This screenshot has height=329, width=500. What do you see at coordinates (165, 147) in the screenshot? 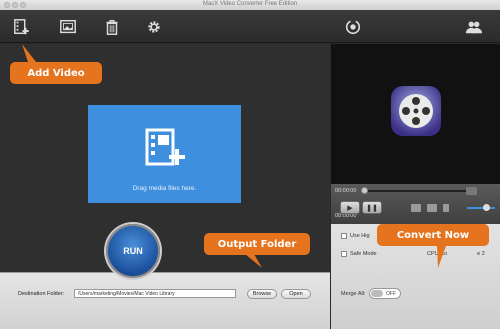
I see `add-media-icon` at bounding box center [165, 147].